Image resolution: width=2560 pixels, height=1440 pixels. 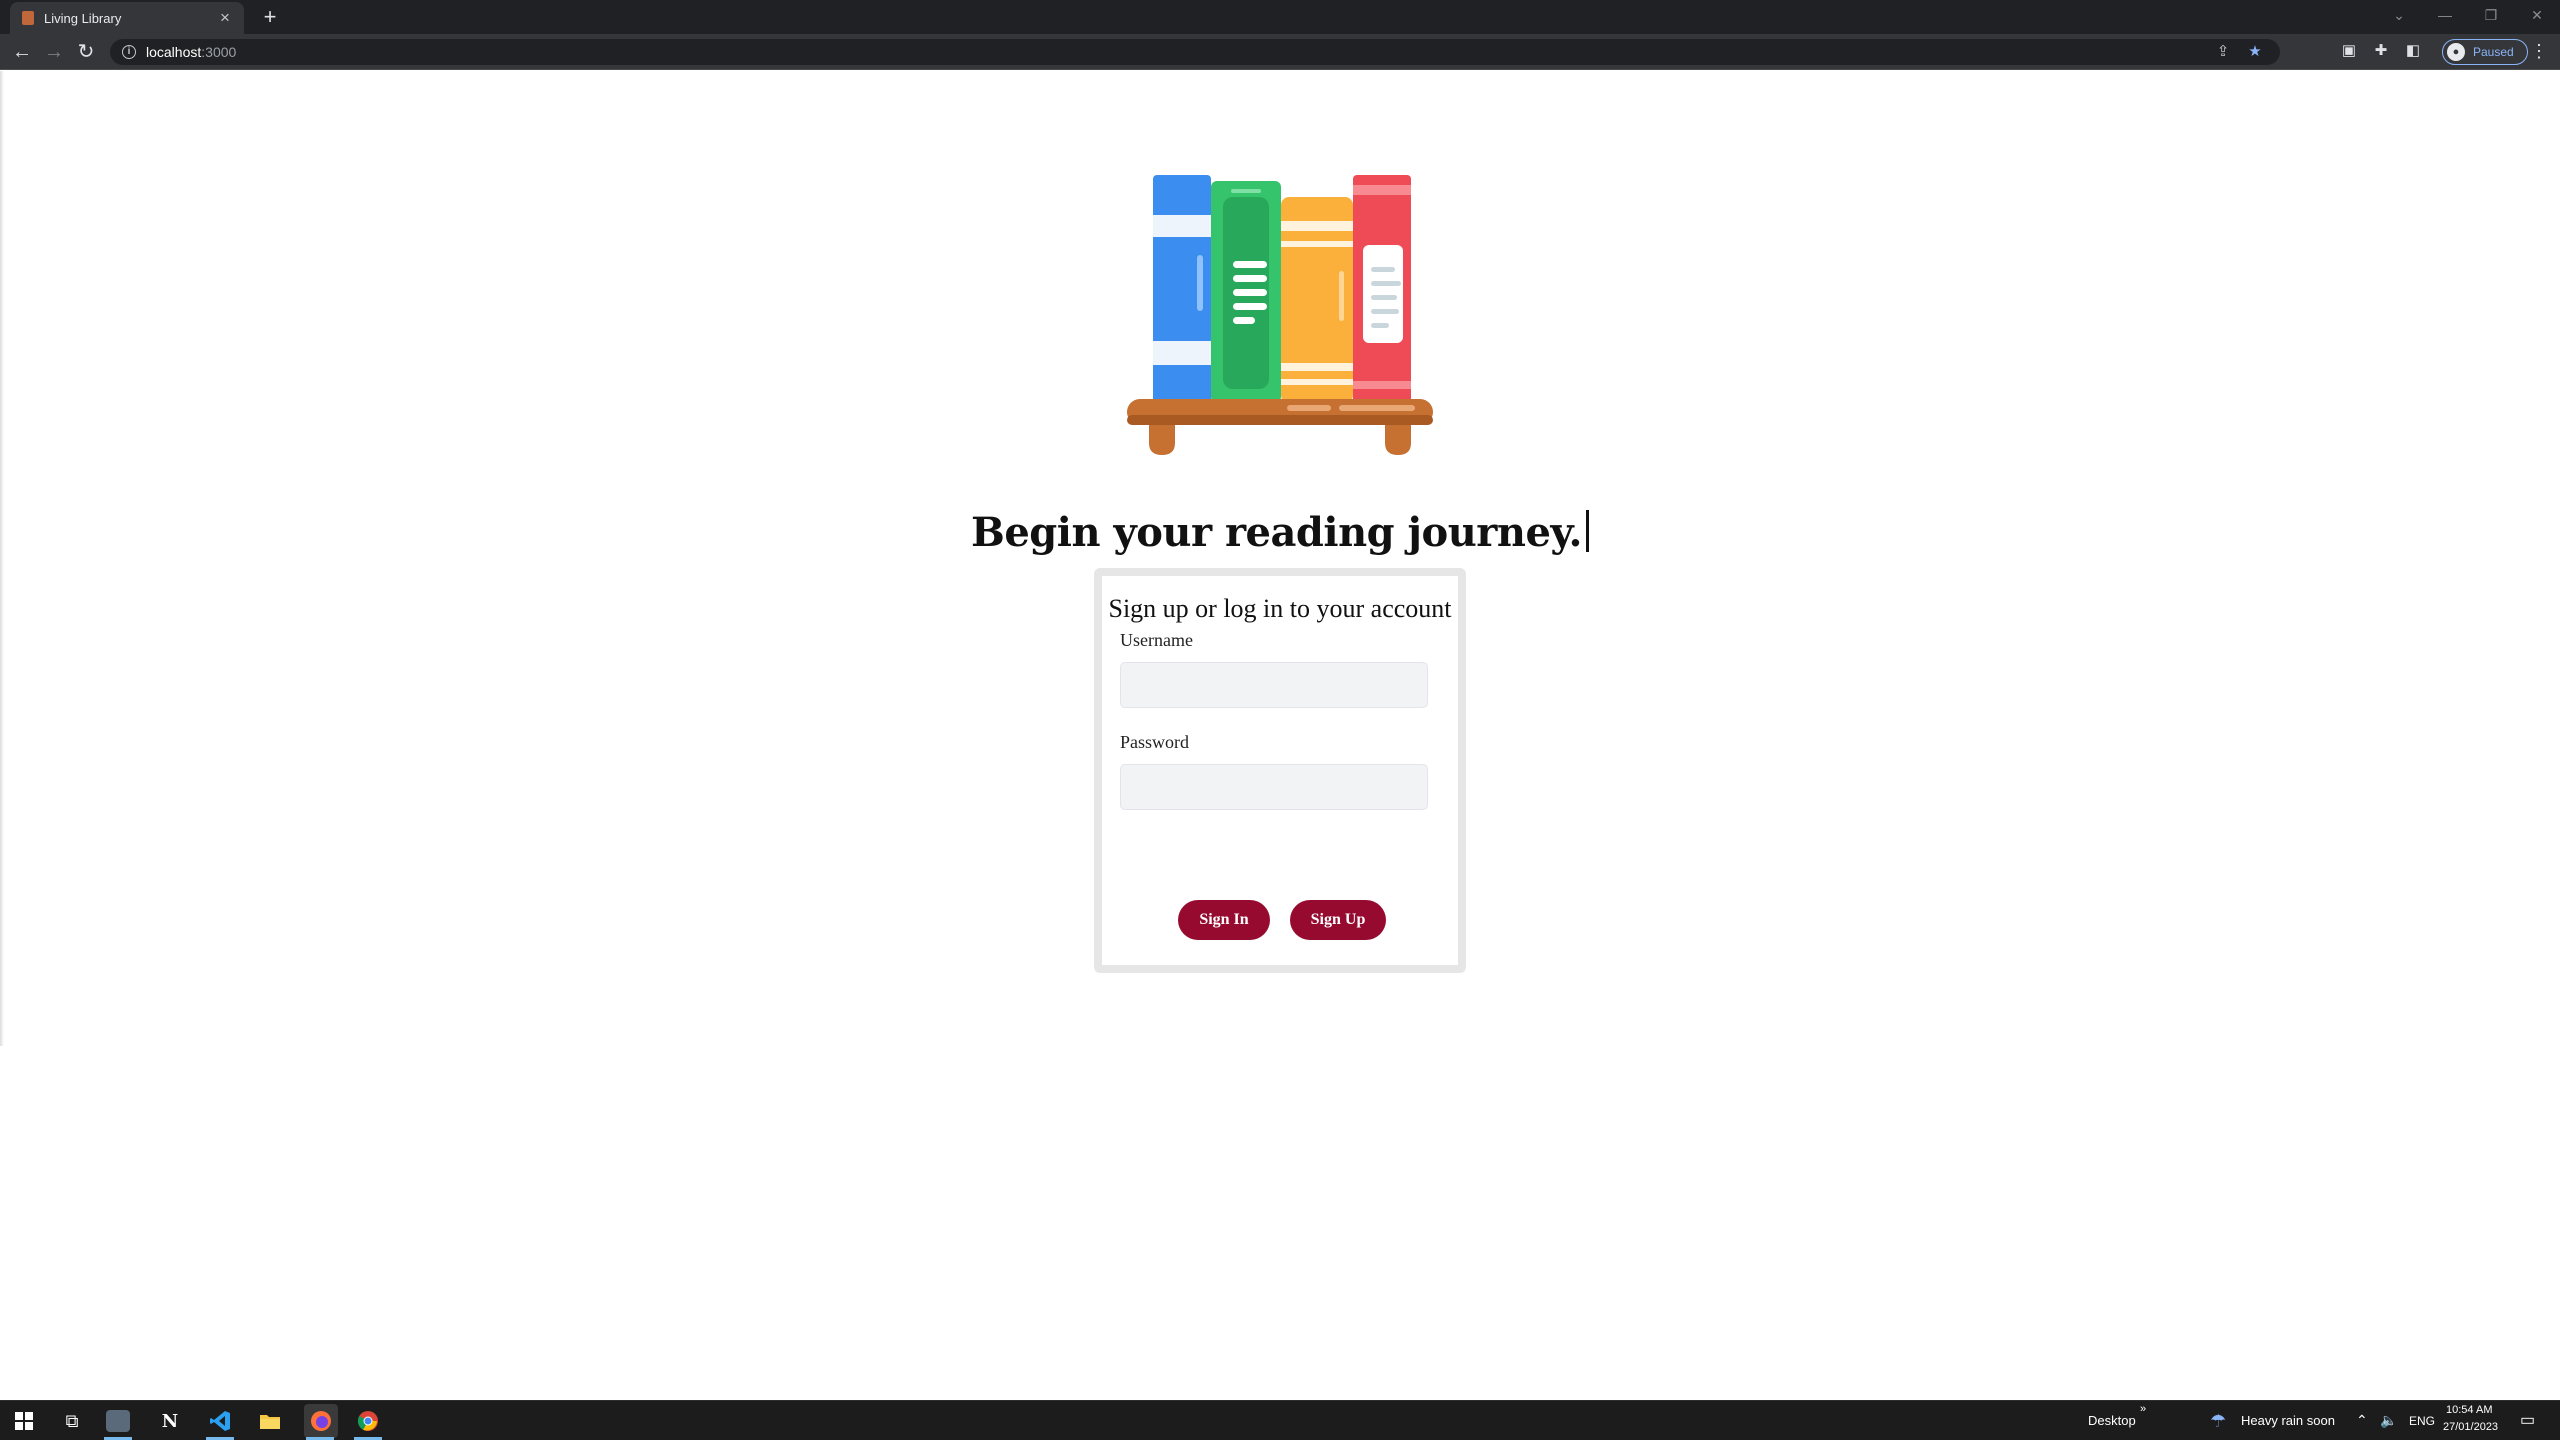 I want to click on sign-in-button: Sign In, so click(x=1224, y=920).